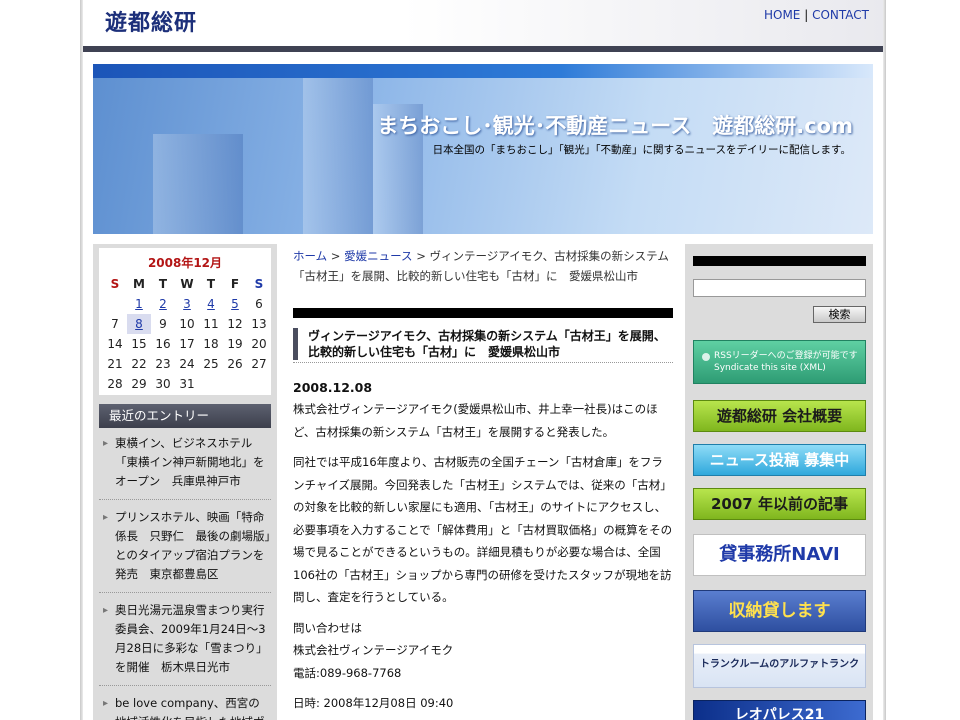 The image size is (960, 720). Describe the element at coordinates (235, 284) in the screenshot. I see `weekday-label: F` at that location.